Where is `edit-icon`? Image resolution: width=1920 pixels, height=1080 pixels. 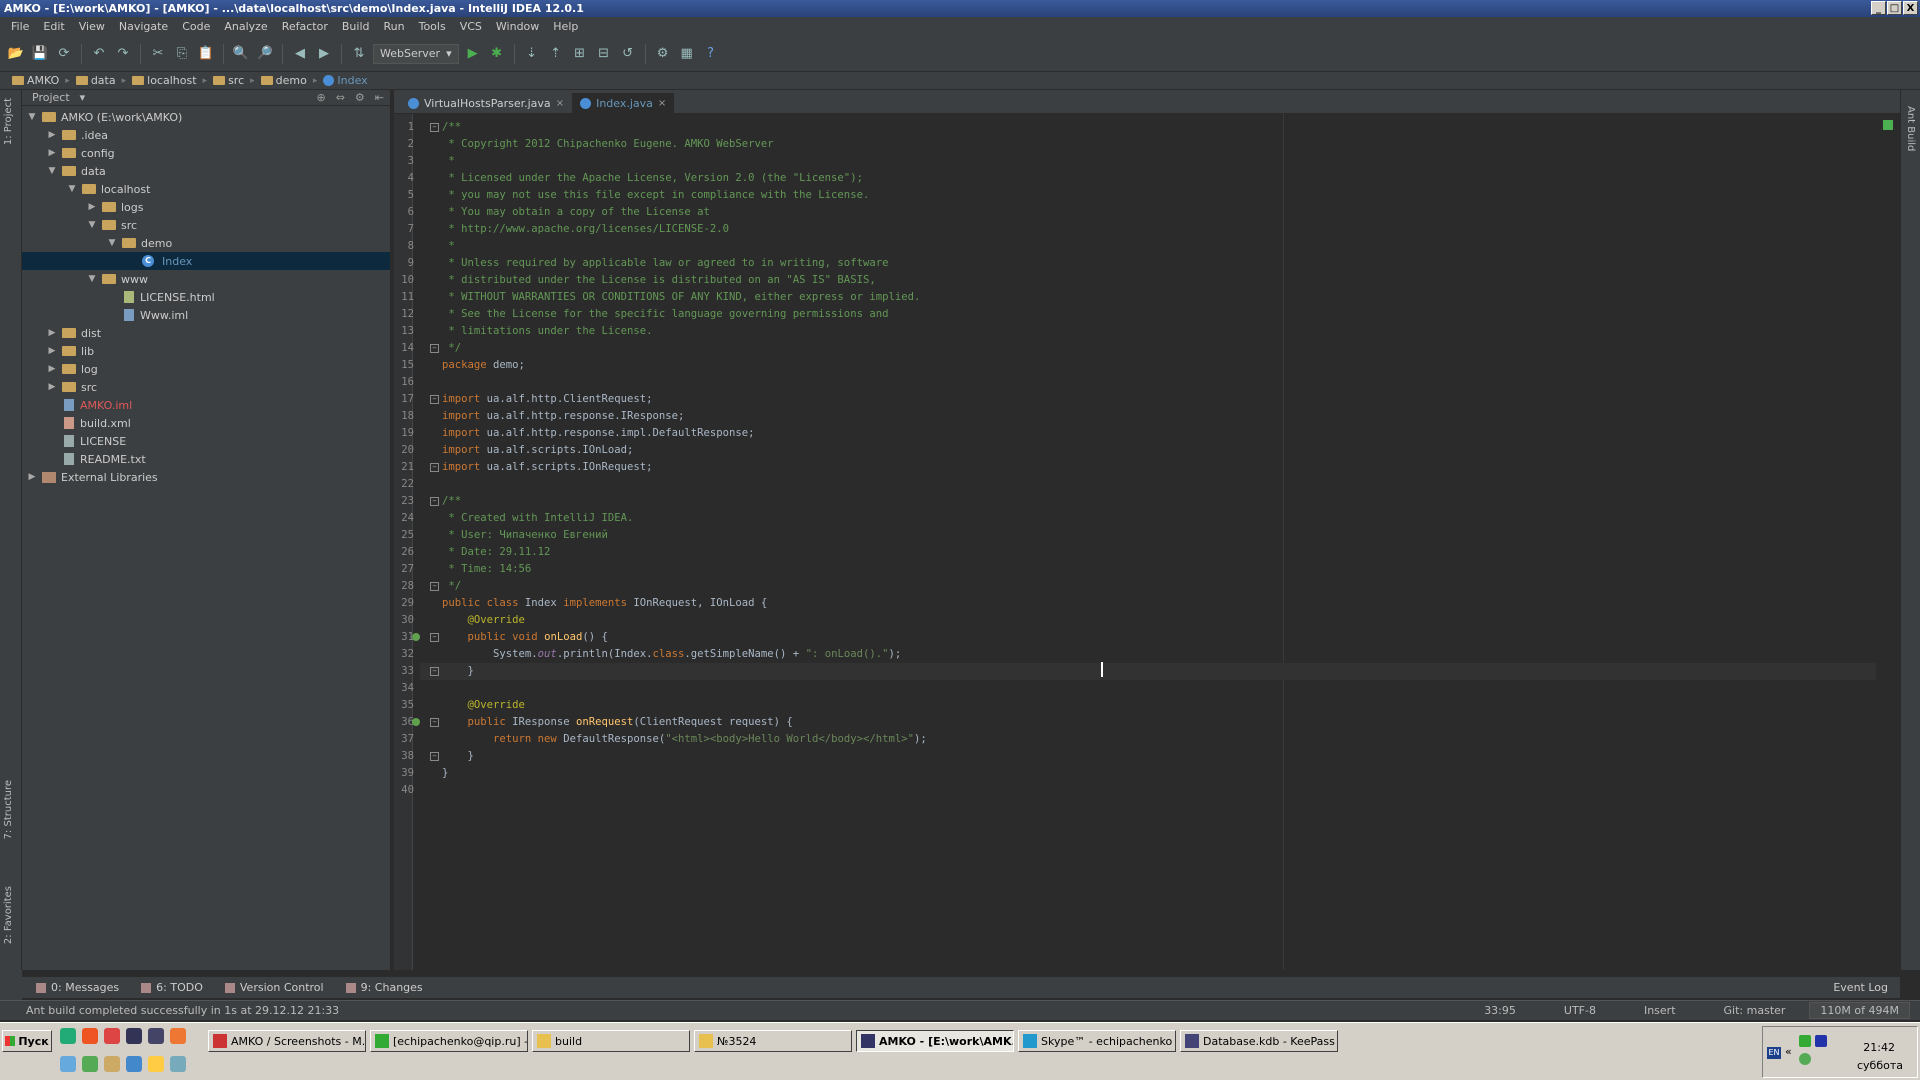
edit-icon is located at coordinates (112, 1064).